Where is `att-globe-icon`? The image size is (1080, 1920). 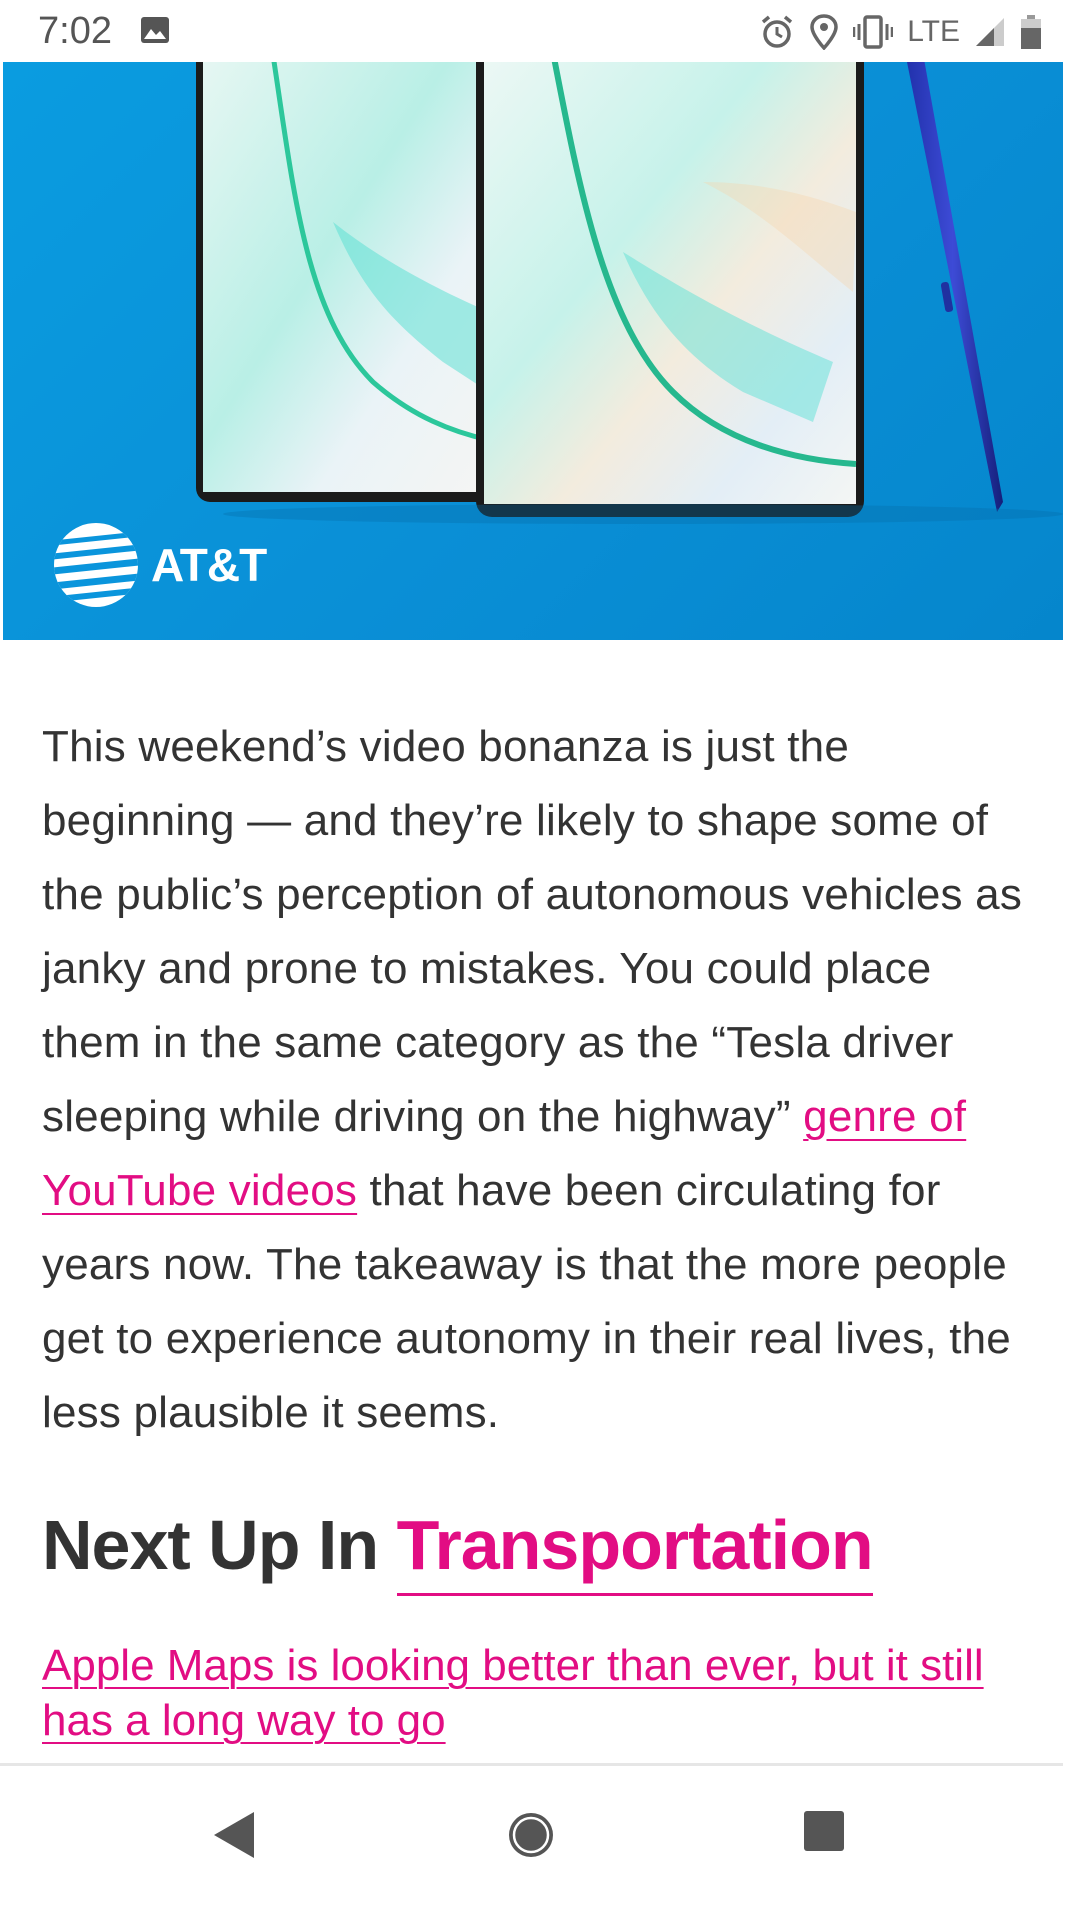
att-globe-icon is located at coordinates (96, 565).